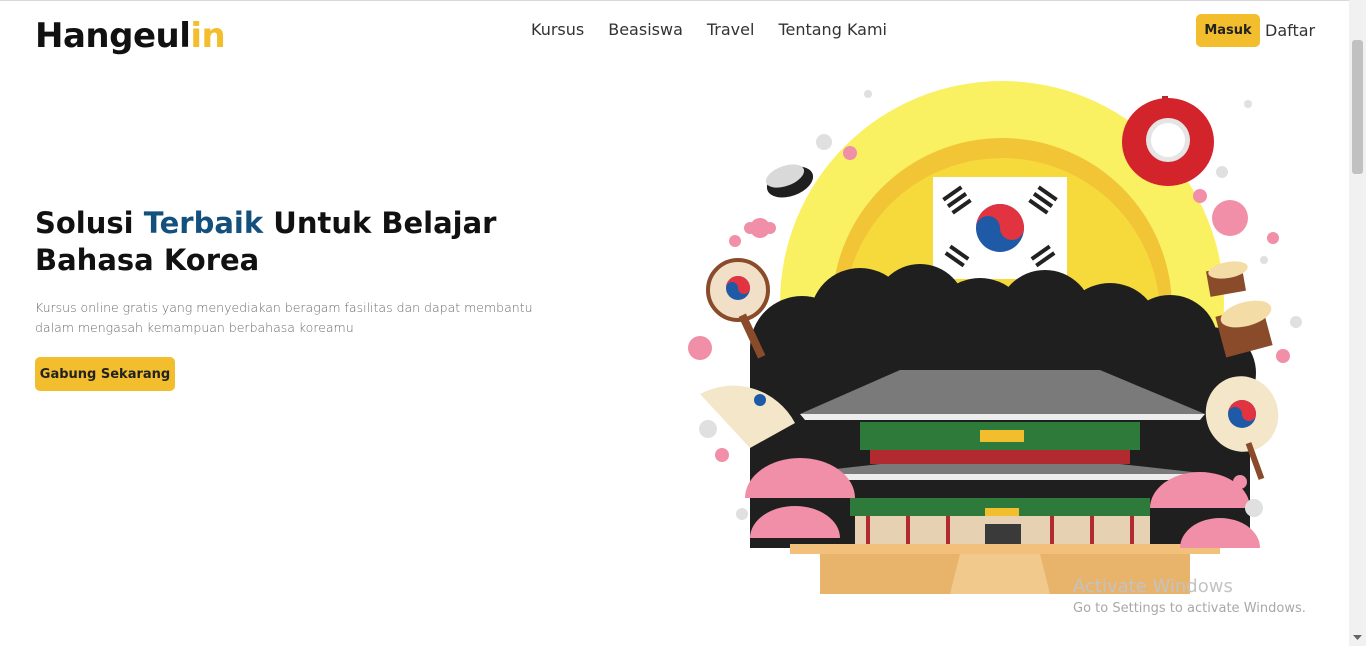 The image size is (1366, 646). Describe the element at coordinates (683, 0) in the screenshot. I see `top-border` at that location.